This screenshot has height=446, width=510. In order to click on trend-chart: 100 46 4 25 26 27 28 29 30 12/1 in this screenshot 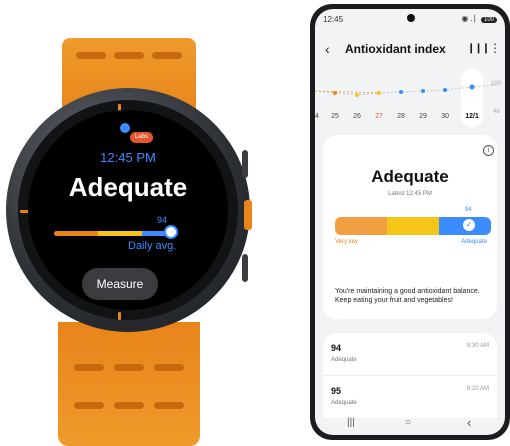, I will do `click(410, 98)`.